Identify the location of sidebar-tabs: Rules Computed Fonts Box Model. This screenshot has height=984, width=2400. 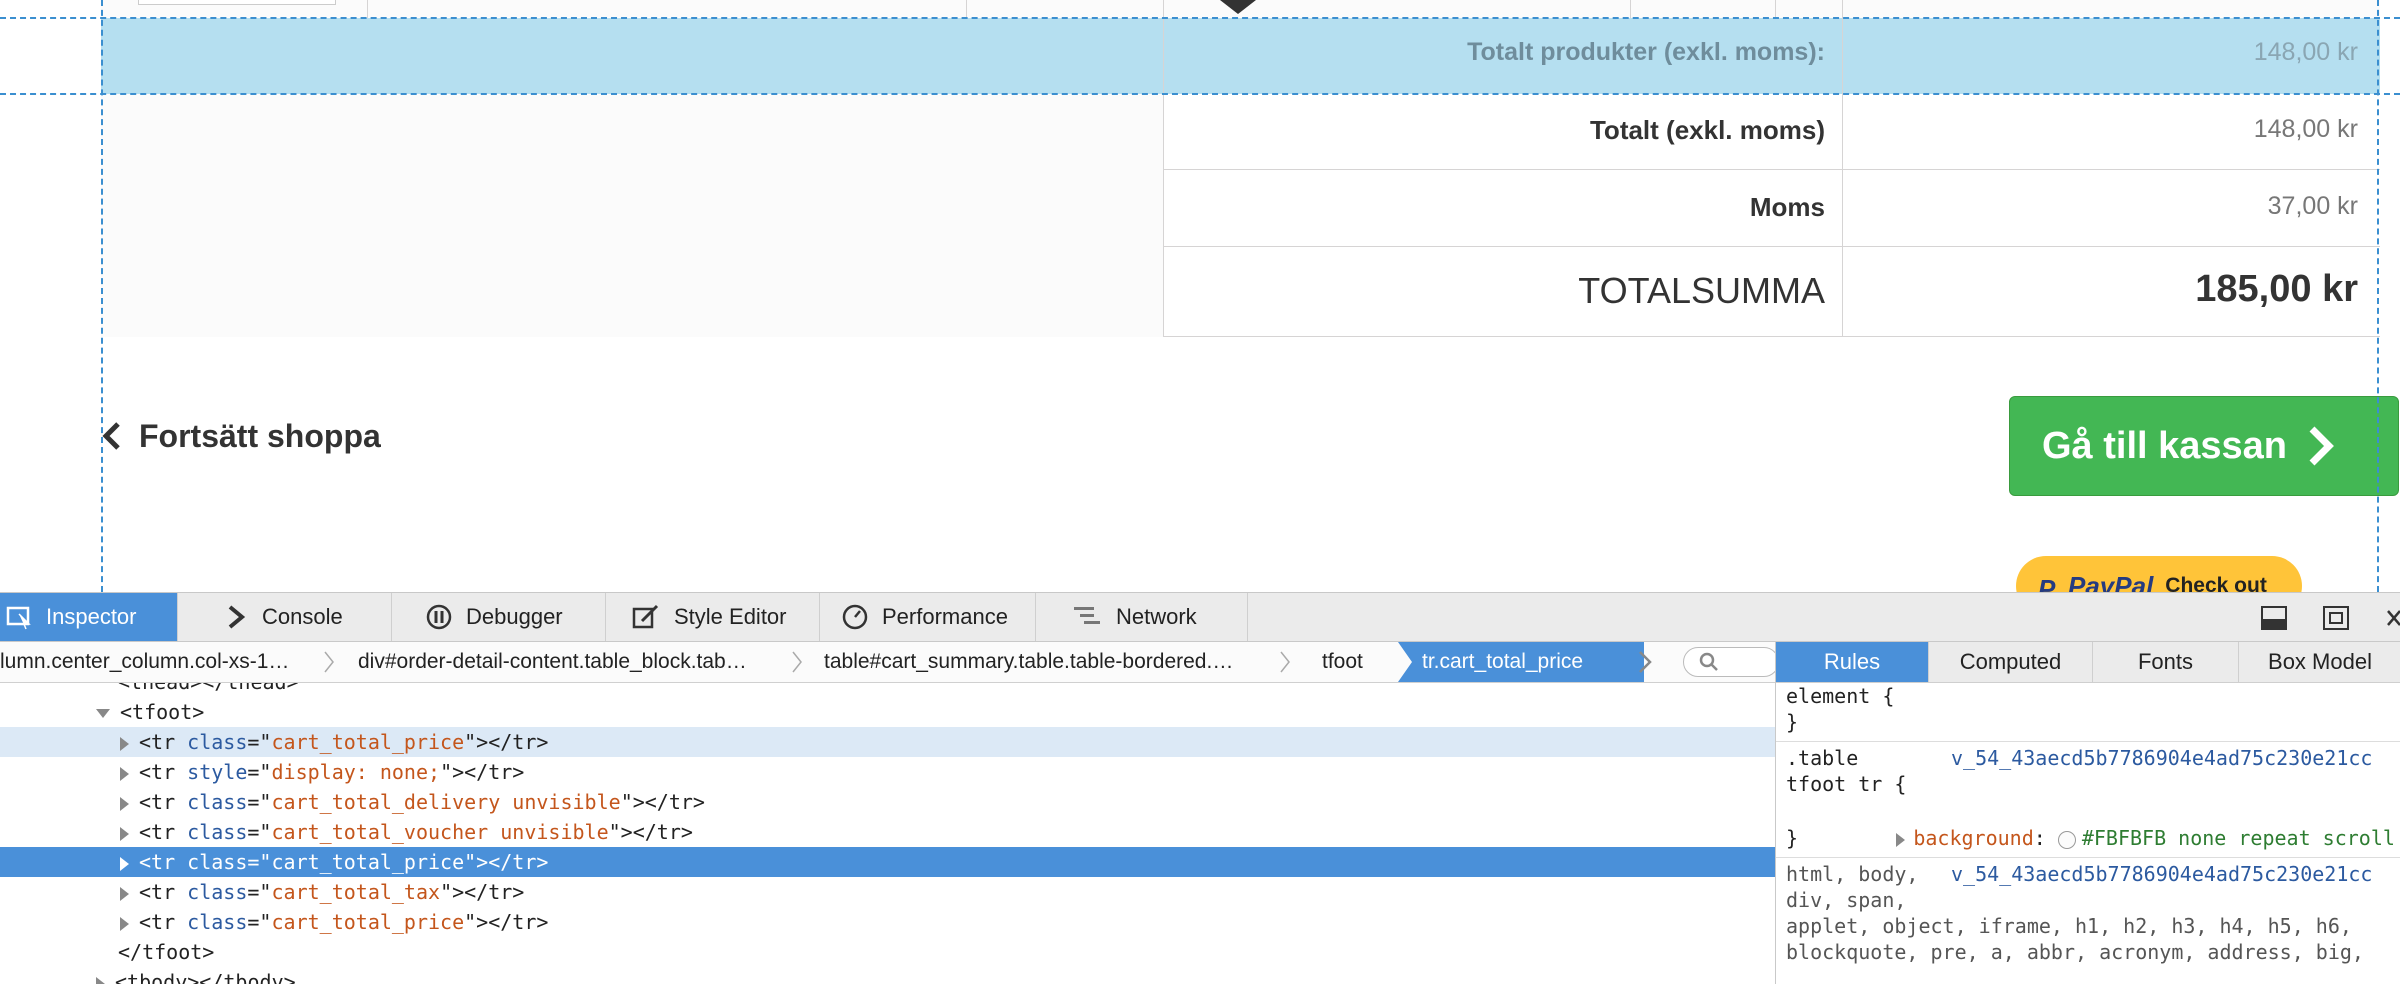
(2088, 662).